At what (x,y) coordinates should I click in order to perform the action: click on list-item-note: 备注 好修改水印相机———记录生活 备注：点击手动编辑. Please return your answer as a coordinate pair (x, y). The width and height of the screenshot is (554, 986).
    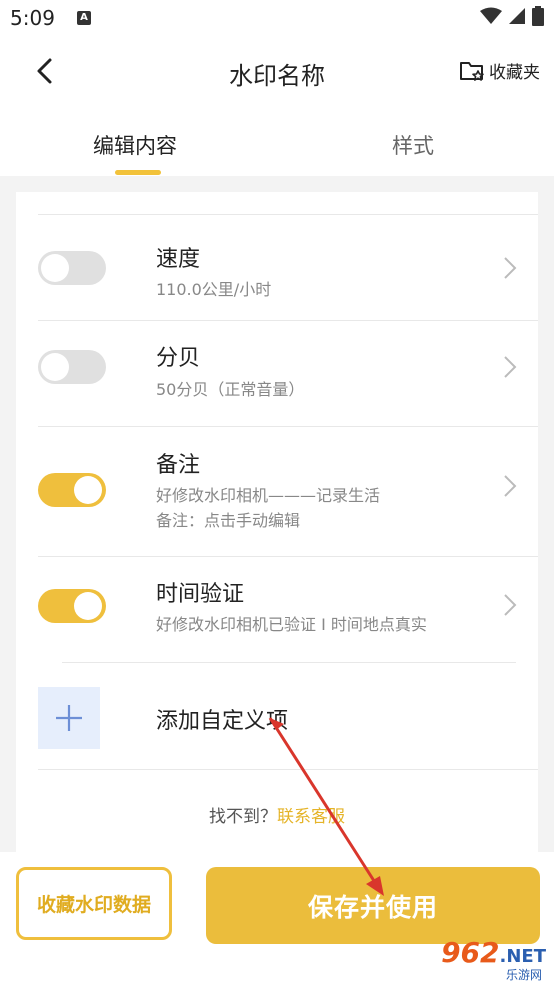
    Looking at the image, I should click on (277, 491).